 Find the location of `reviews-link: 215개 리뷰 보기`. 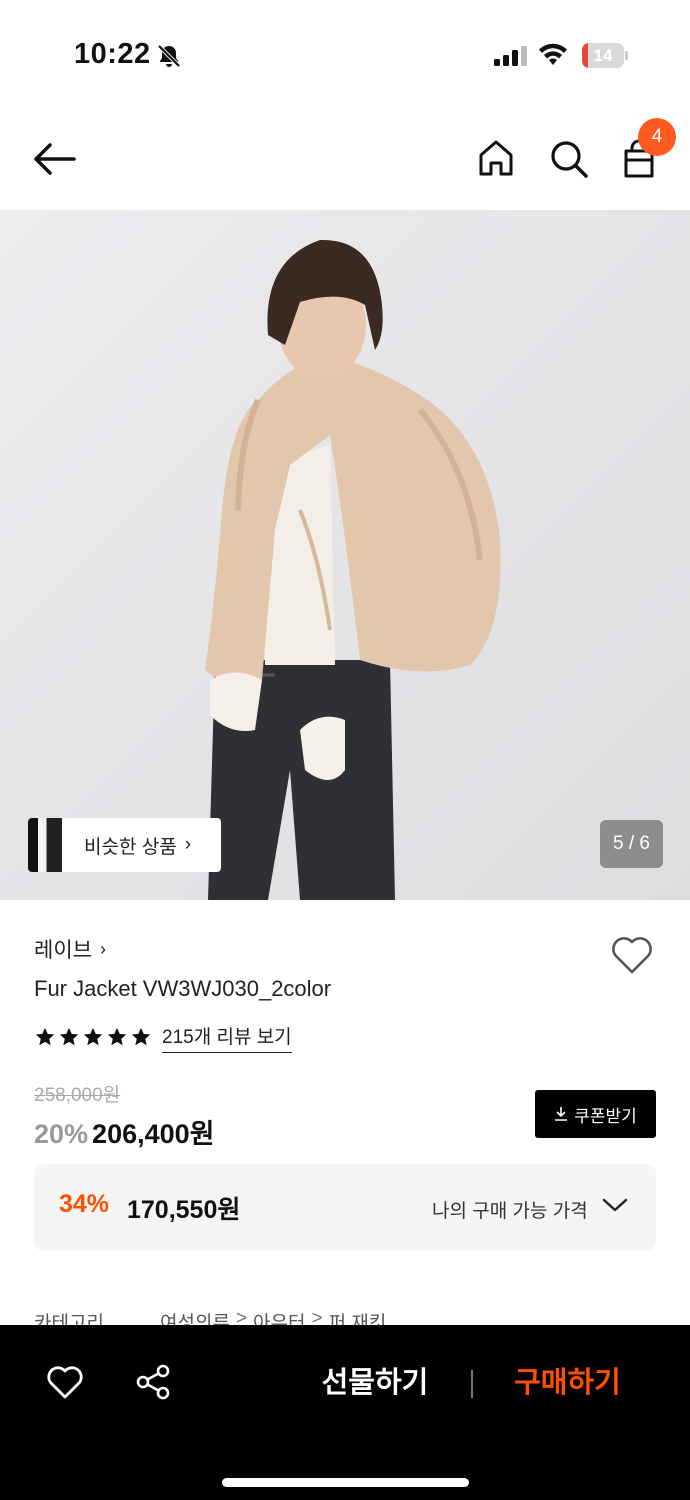

reviews-link: 215개 리뷰 보기 is located at coordinates (227, 1037).